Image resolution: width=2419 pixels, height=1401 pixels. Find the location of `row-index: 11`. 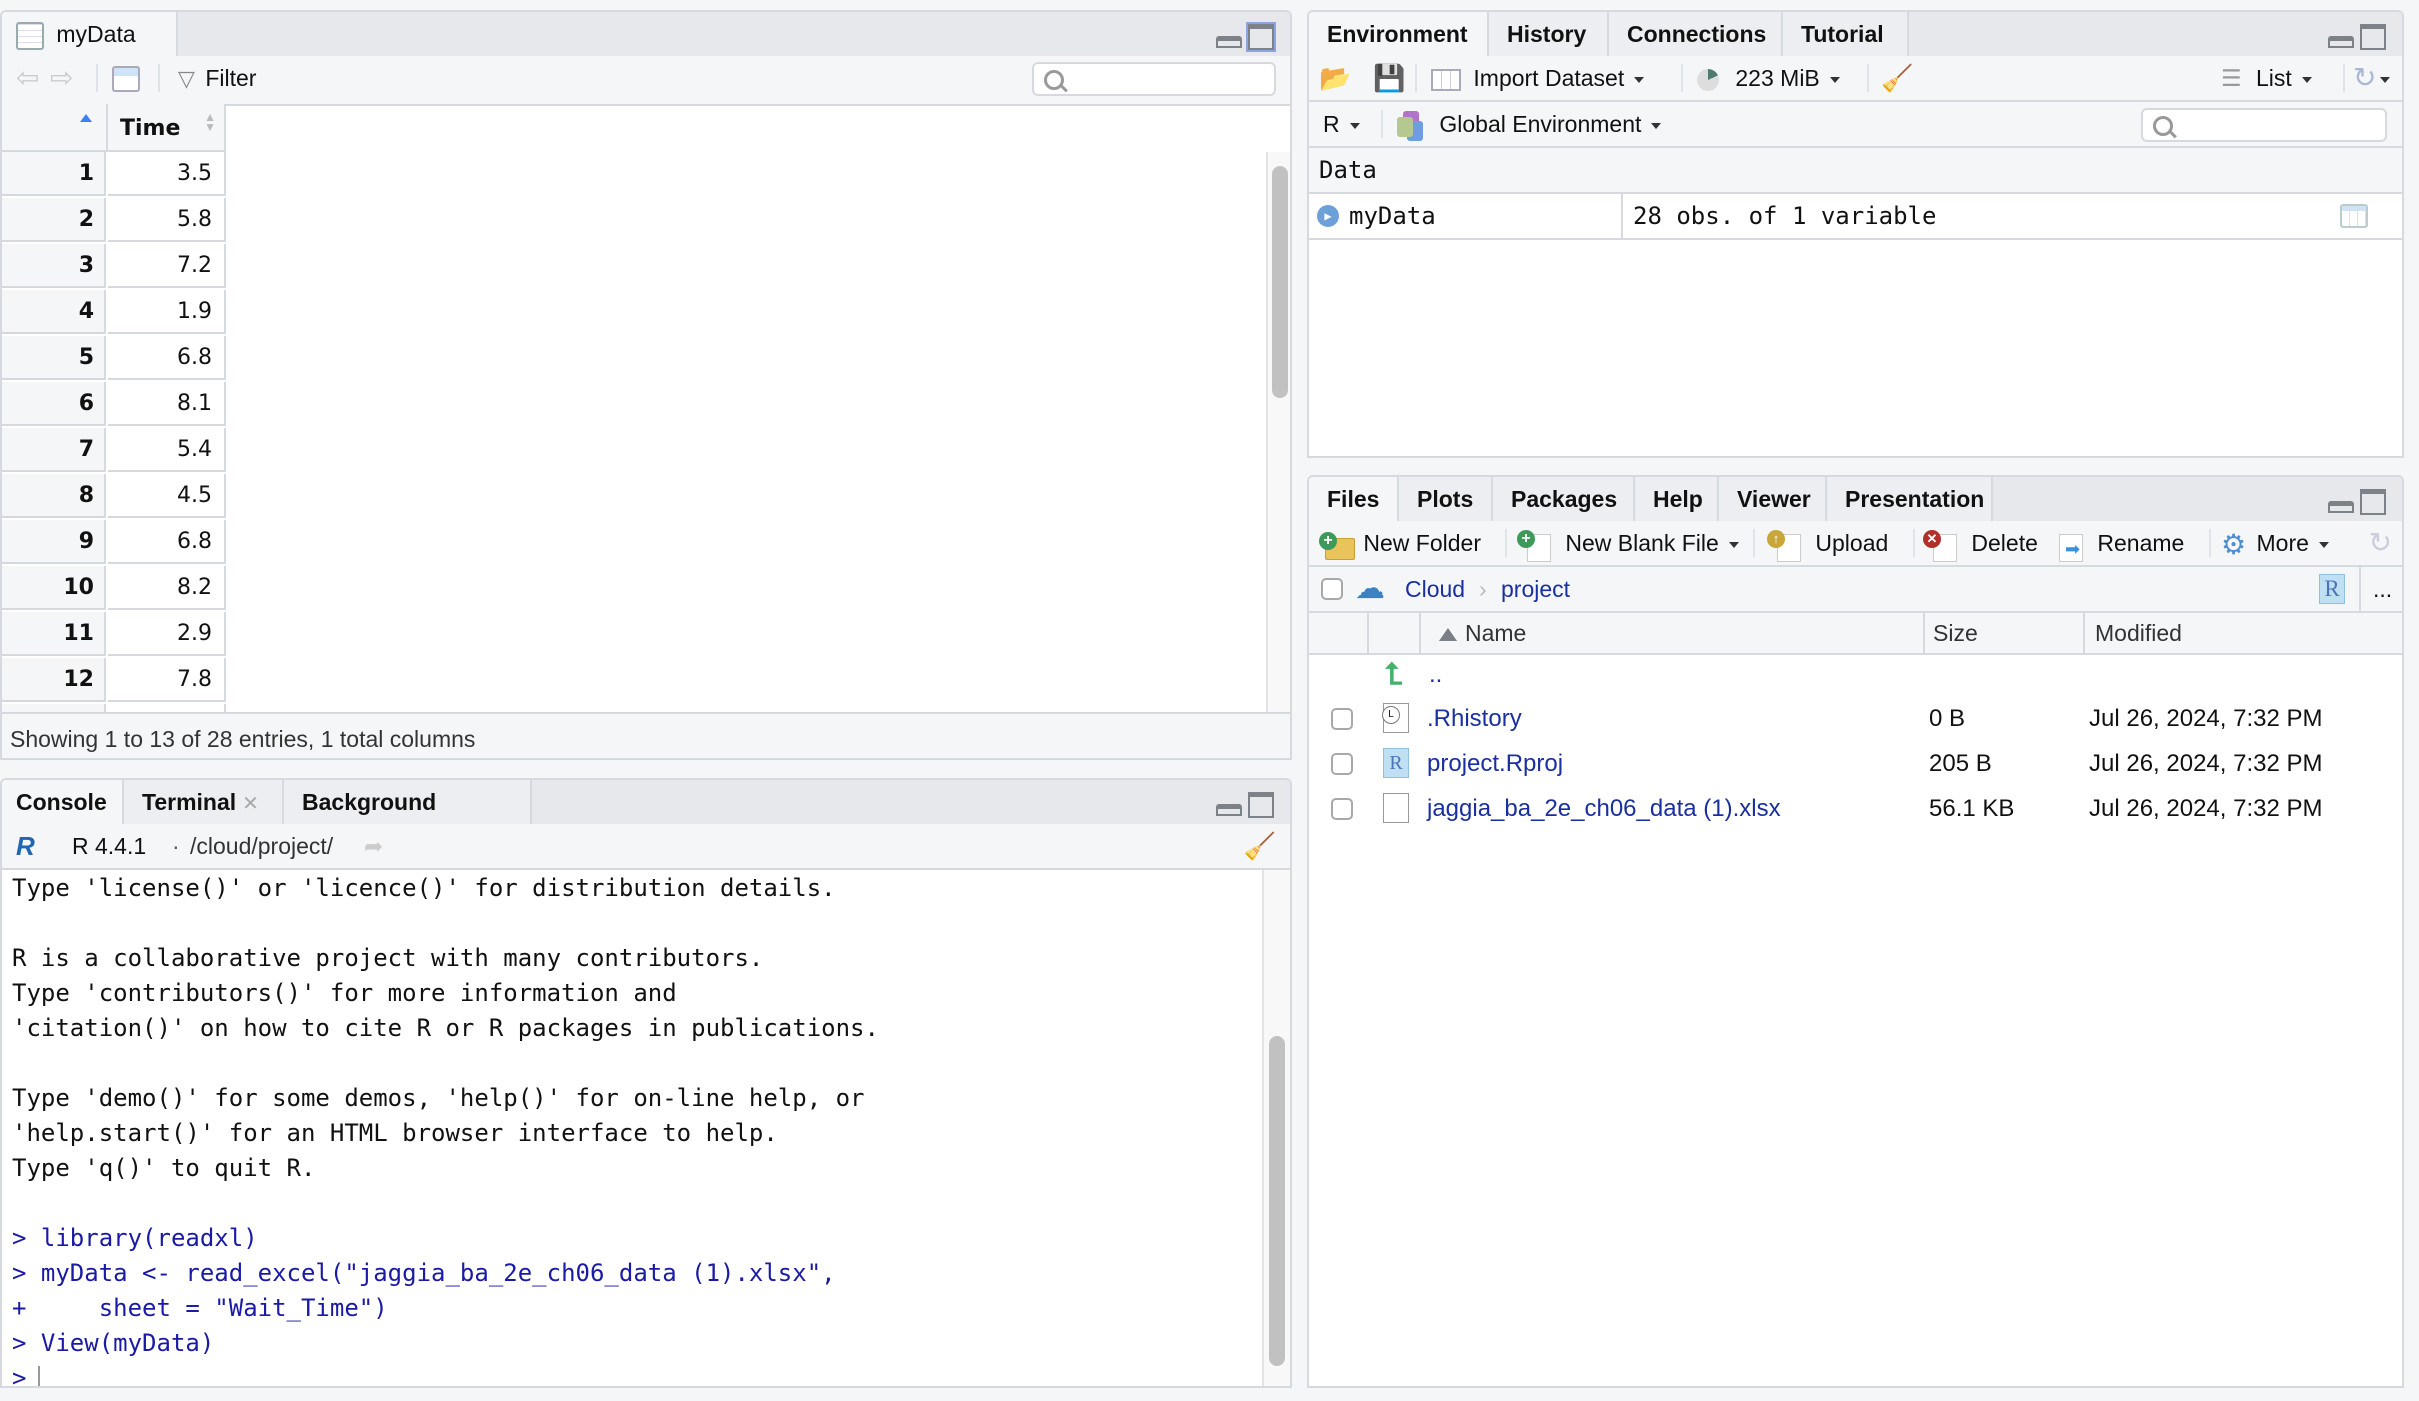

row-index: 11 is located at coordinates (54, 634).